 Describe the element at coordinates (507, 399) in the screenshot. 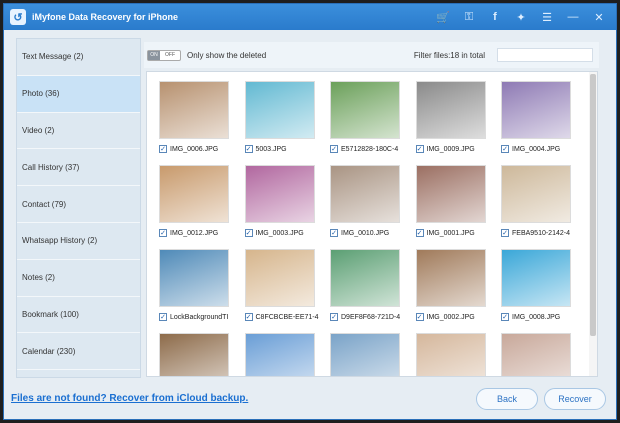

I see `back-button: Back` at that location.